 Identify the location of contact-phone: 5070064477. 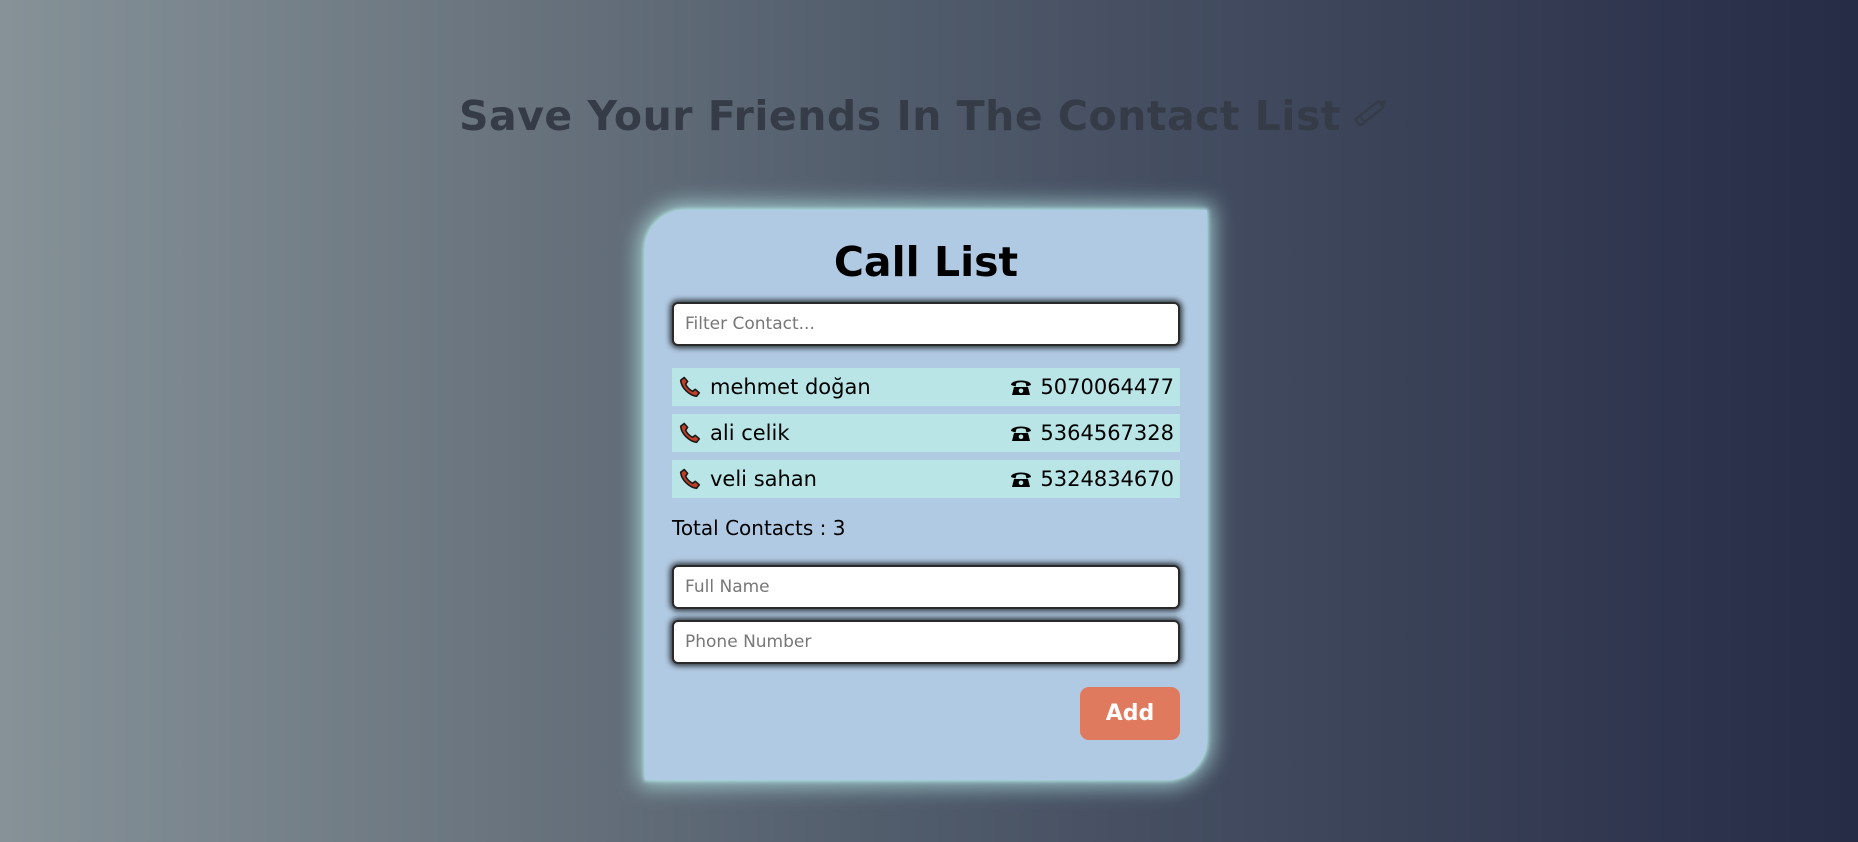
(1107, 387).